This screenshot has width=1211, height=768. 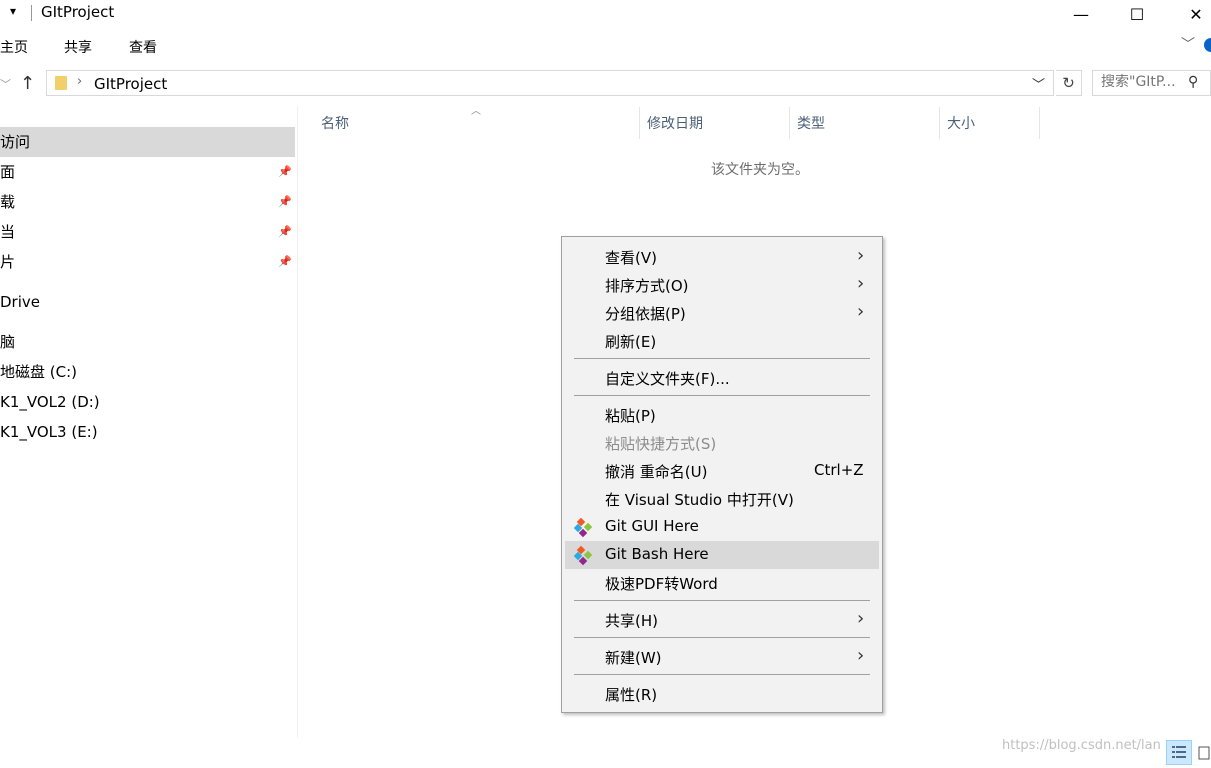 What do you see at coordinates (1038, 83) in the screenshot?
I see `address-dropdown-chevron-icon: ﹀` at bounding box center [1038, 83].